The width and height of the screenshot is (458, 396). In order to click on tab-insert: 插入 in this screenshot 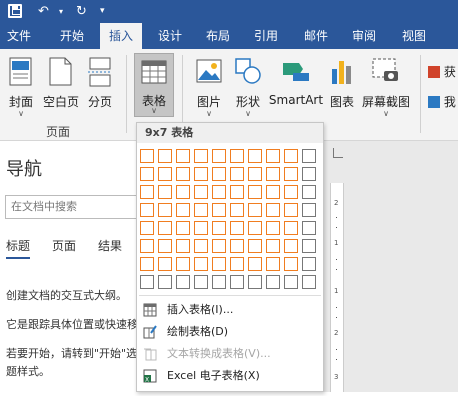, I will do `click(121, 36)`.